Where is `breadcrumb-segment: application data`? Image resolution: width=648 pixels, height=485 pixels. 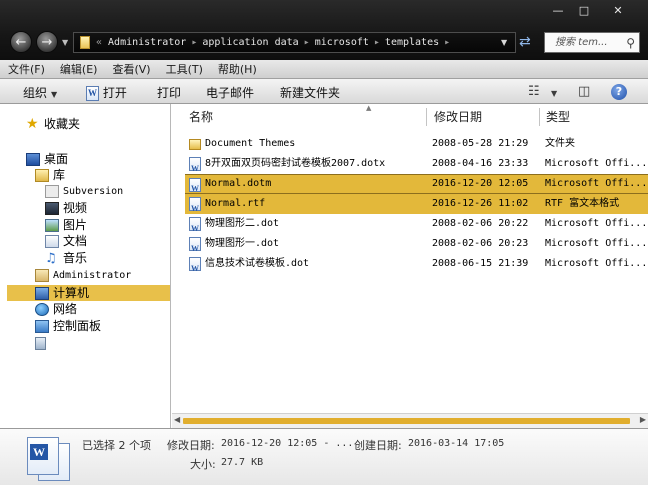 breadcrumb-segment: application data is located at coordinates (250, 42).